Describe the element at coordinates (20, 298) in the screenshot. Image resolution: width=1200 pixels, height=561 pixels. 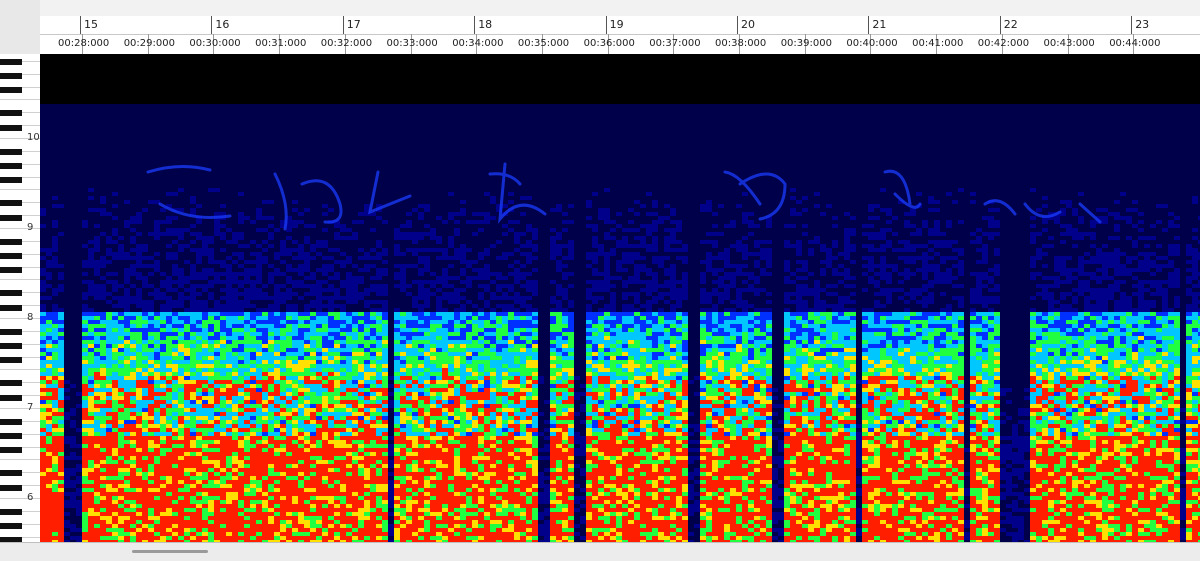
I see `piano-keyboard: 10 9 8 7 6` at that location.